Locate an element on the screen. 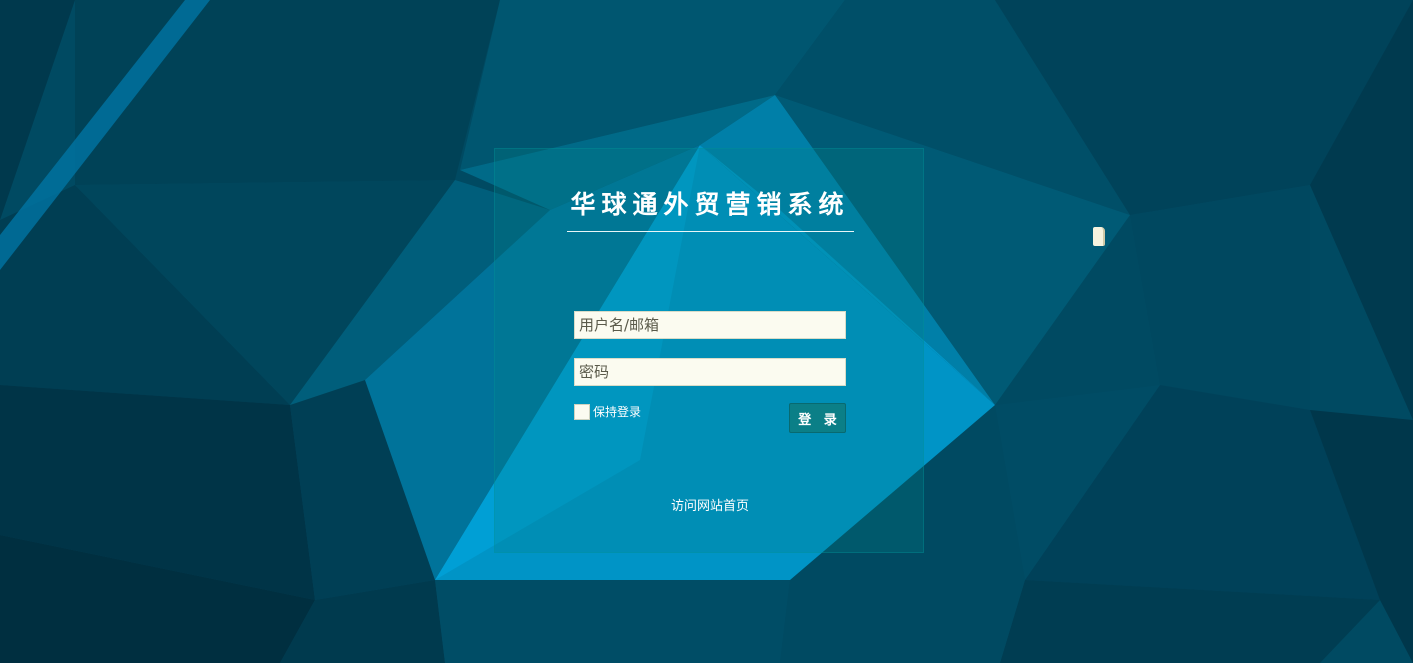 This screenshot has height=663, width=1413. remember-me: 保持登录 is located at coordinates (607, 411).